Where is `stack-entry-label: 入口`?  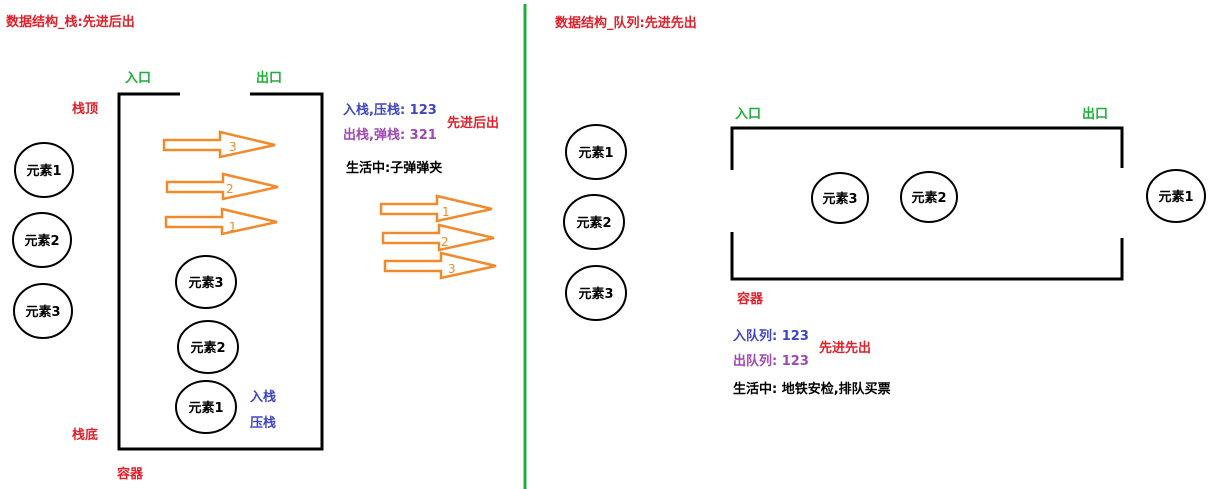 stack-entry-label: 入口 is located at coordinates (138, 78).